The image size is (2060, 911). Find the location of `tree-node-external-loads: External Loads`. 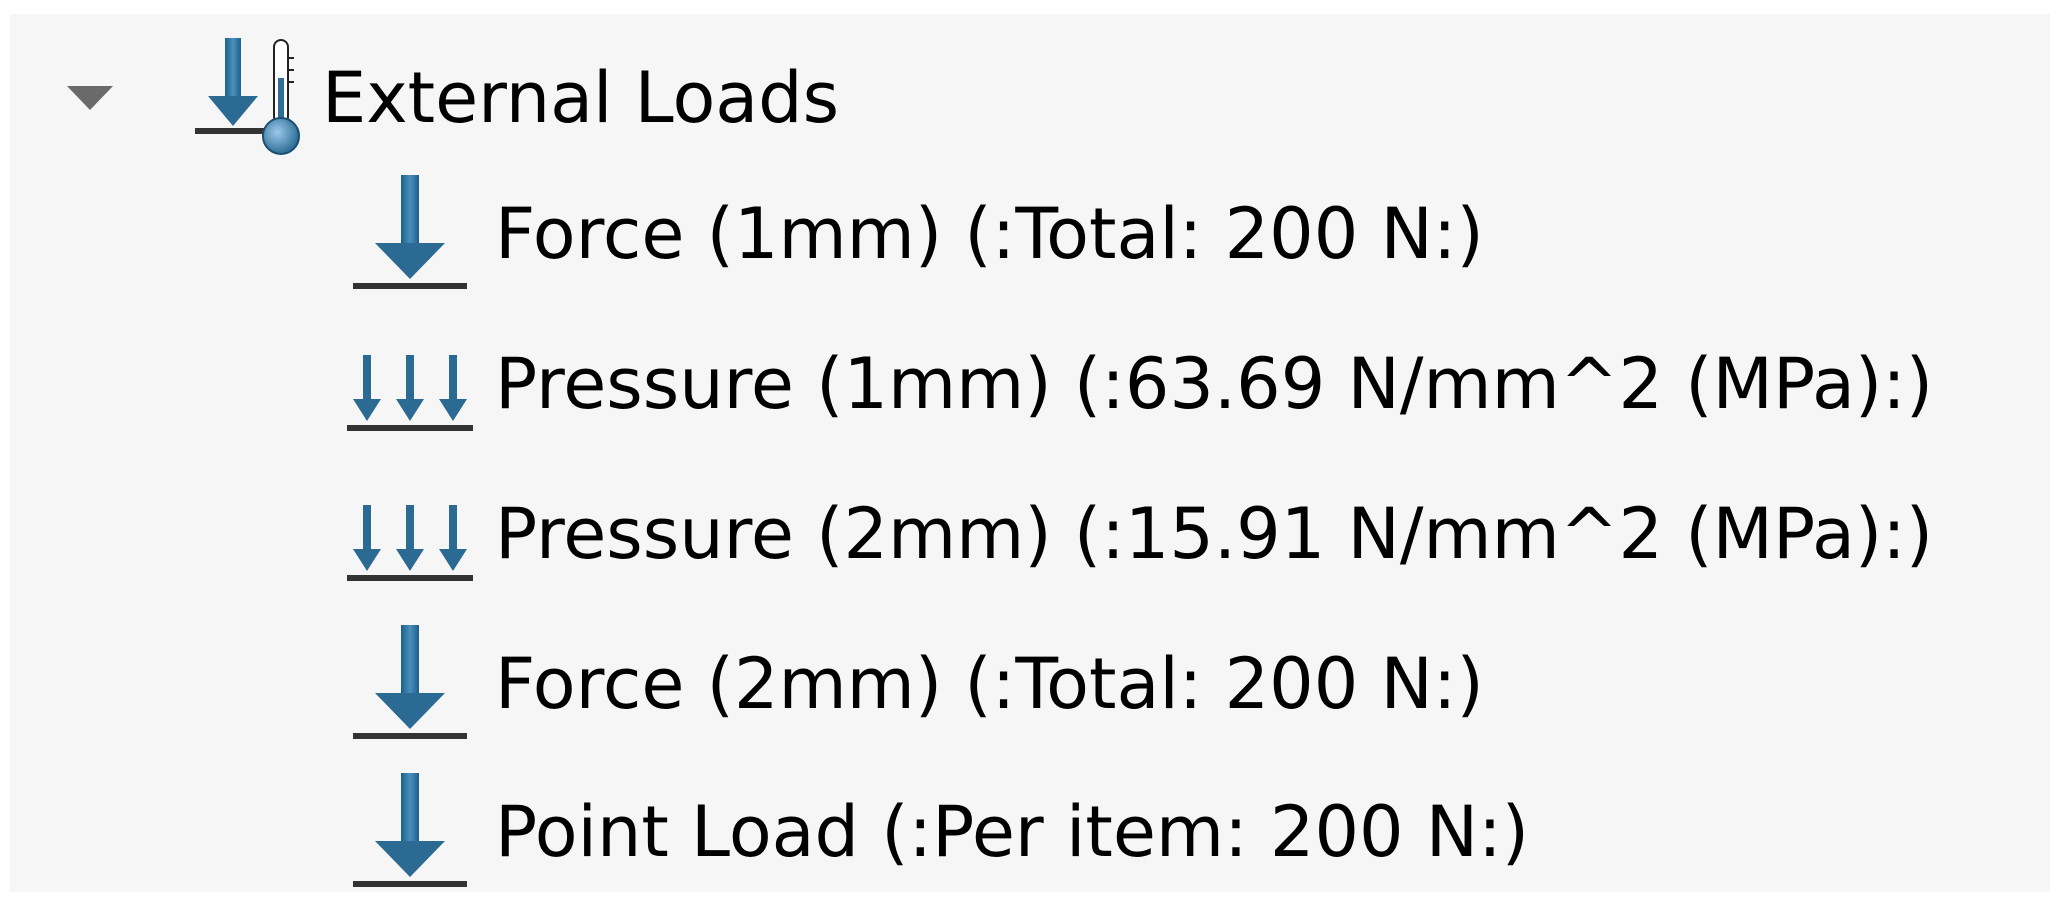

tree-node-external-loads: External Loads is located at coordinates (444, 98).